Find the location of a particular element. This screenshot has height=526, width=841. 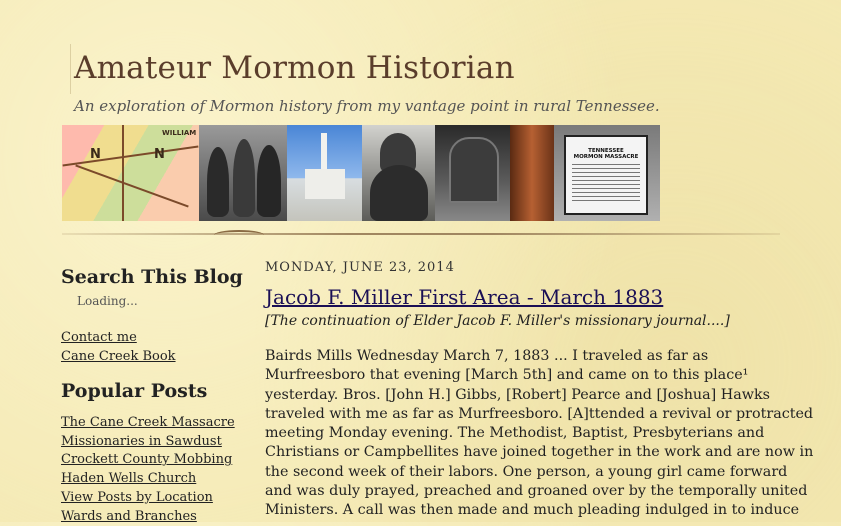

banner-historical-marker: TENNESSEE MORMON MASSACRE is located at coordinates (607, 173).